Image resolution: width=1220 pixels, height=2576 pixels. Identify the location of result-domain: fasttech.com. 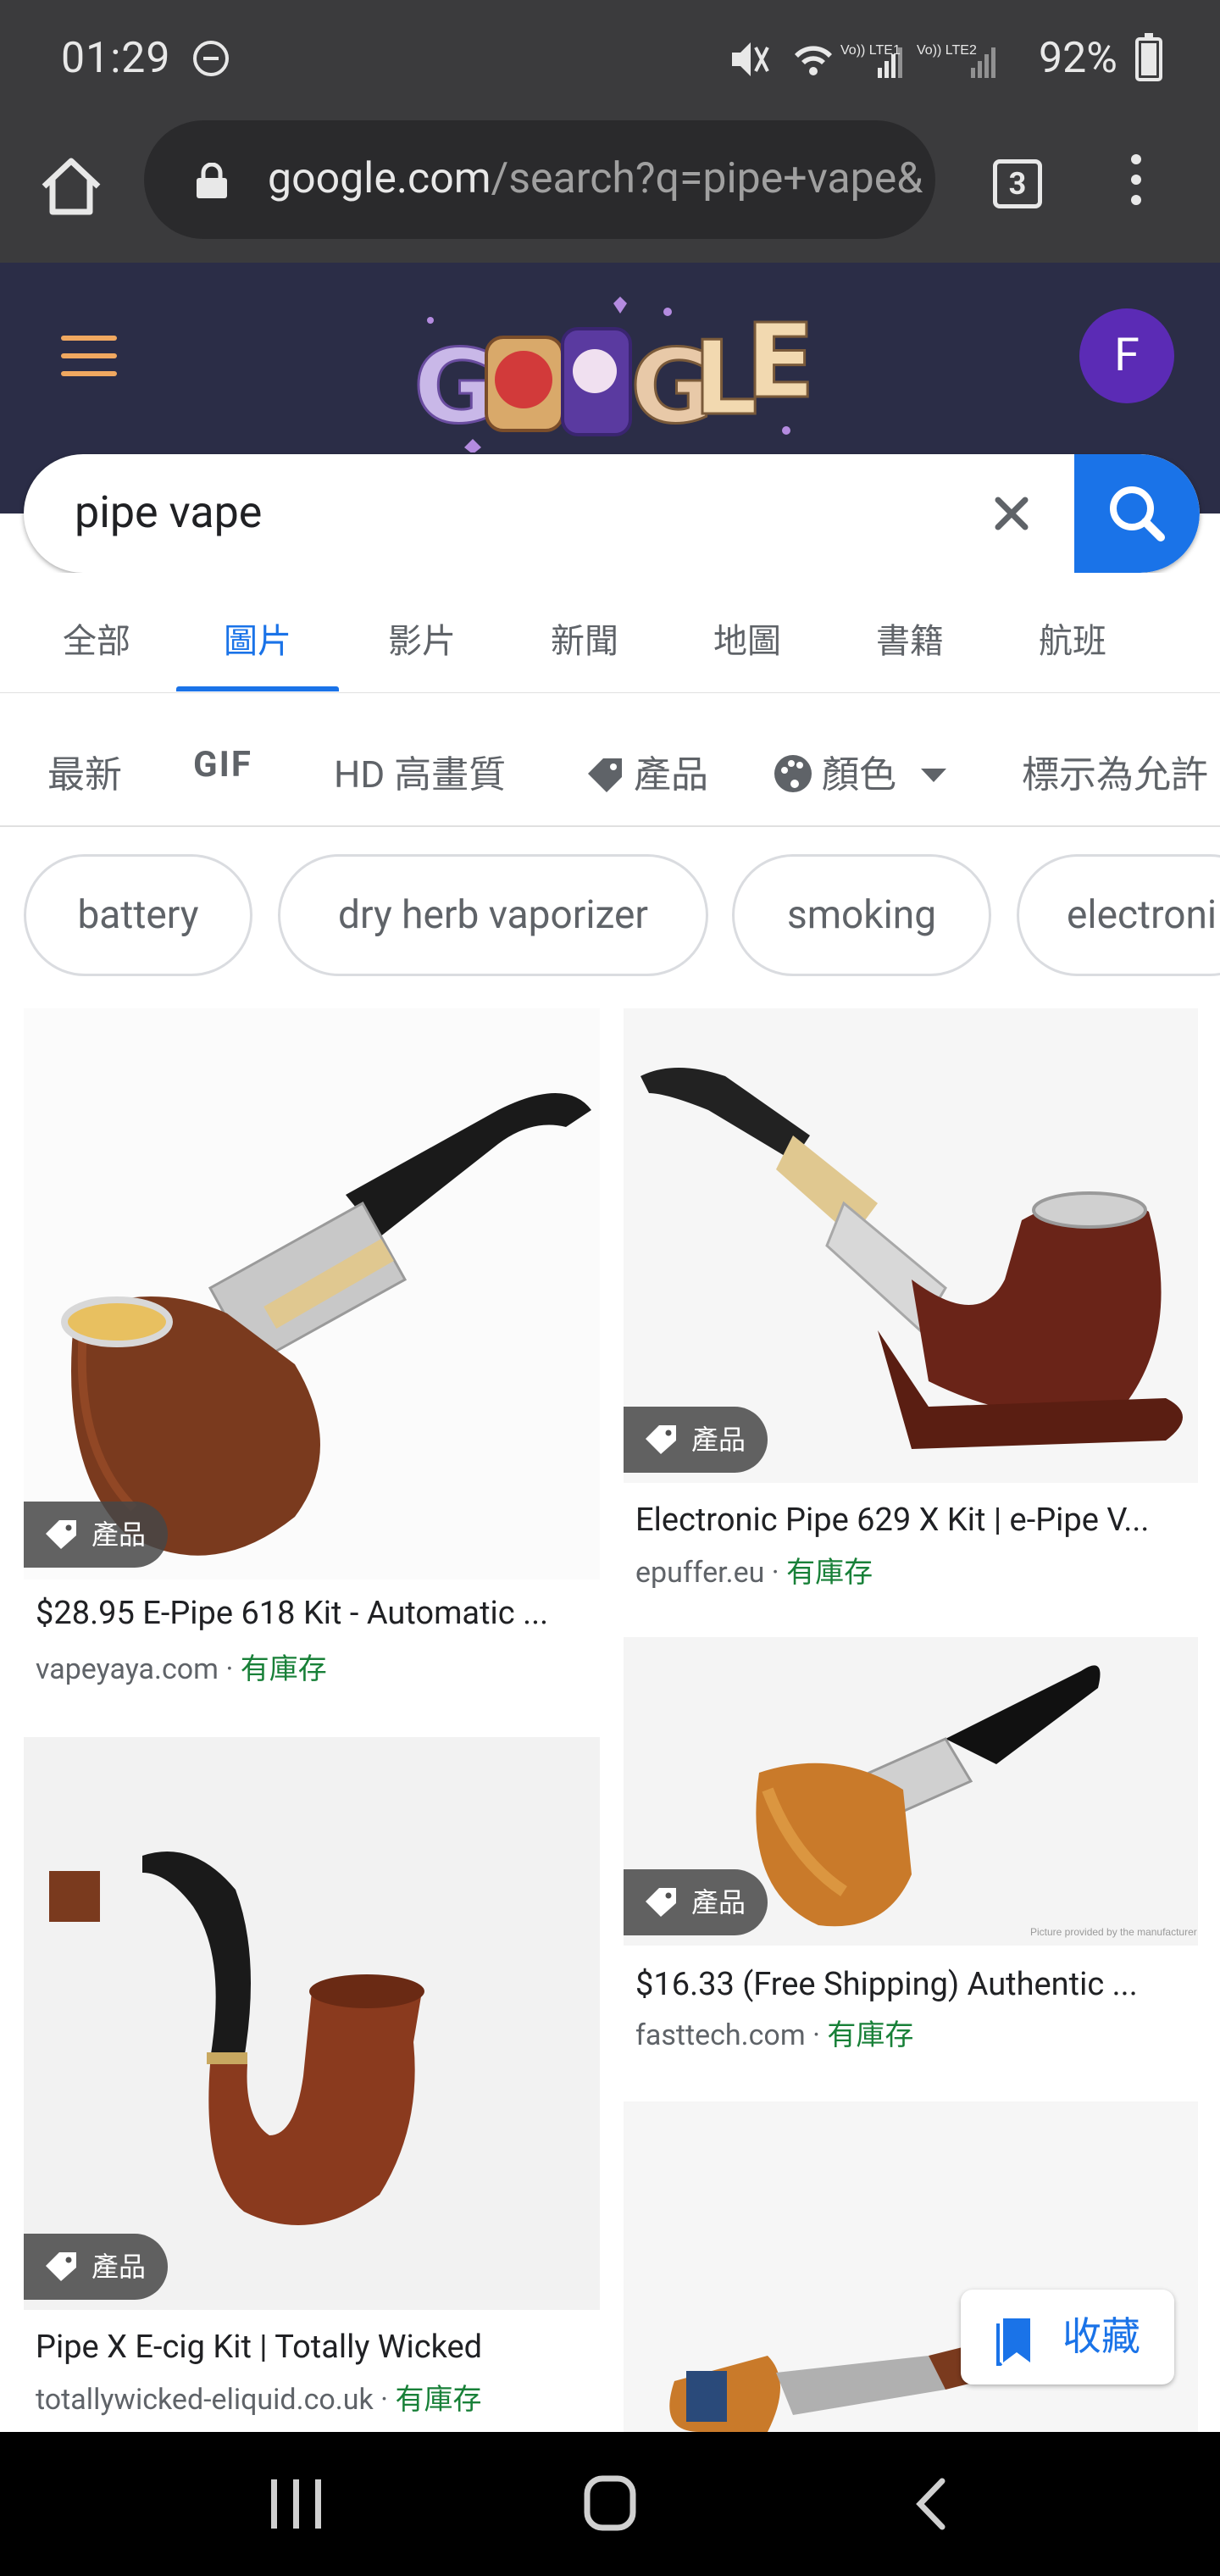
(720, 2035).